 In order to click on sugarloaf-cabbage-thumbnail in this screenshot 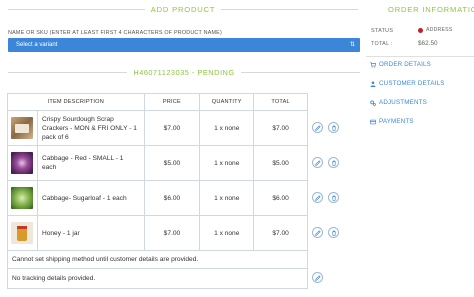, I will do `click(22, 198)`.